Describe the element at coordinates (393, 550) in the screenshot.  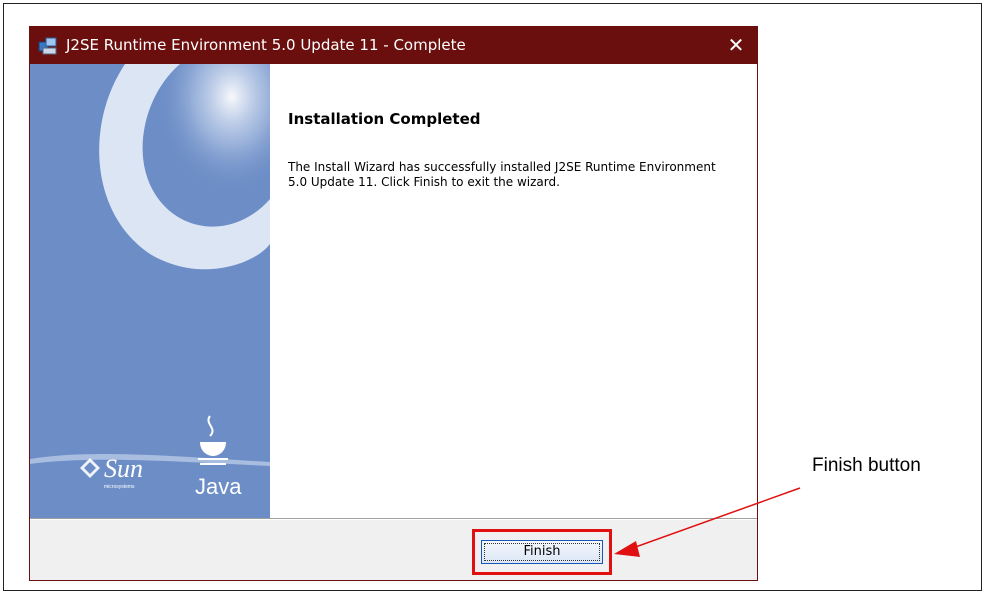
I see `wizard-footer` at that location.